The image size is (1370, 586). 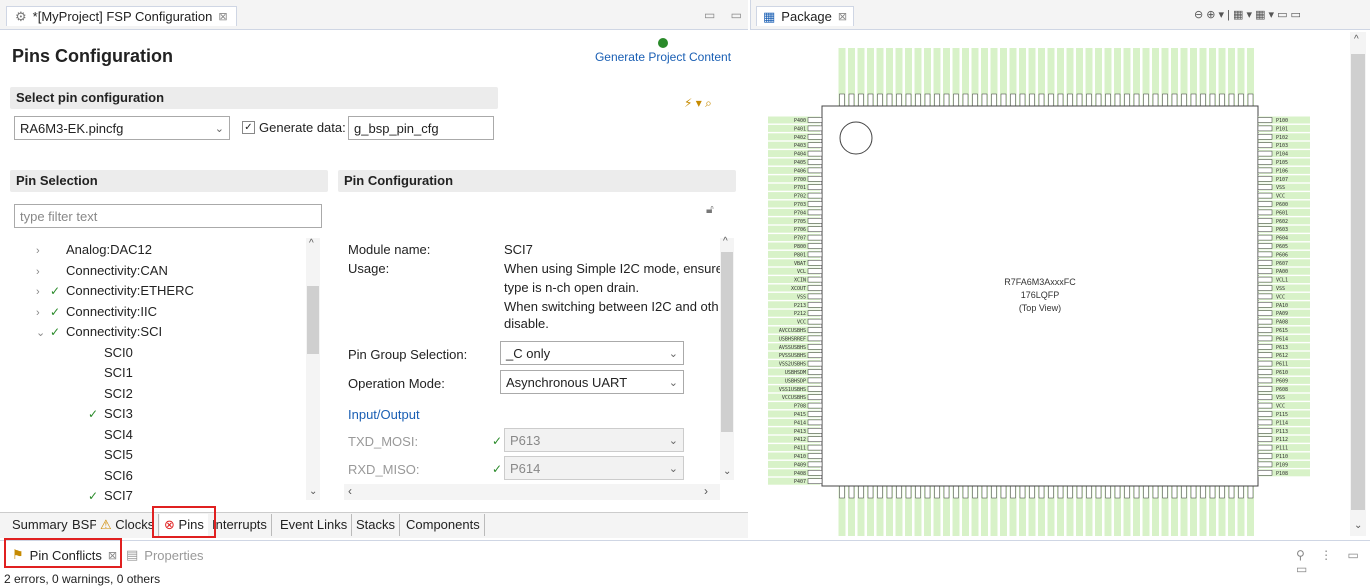 I want to click on pin: P412, so click(x=795, y=439).